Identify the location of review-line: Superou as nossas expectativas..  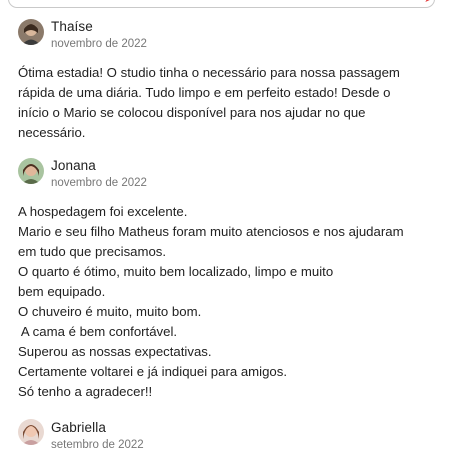
(115, 351).